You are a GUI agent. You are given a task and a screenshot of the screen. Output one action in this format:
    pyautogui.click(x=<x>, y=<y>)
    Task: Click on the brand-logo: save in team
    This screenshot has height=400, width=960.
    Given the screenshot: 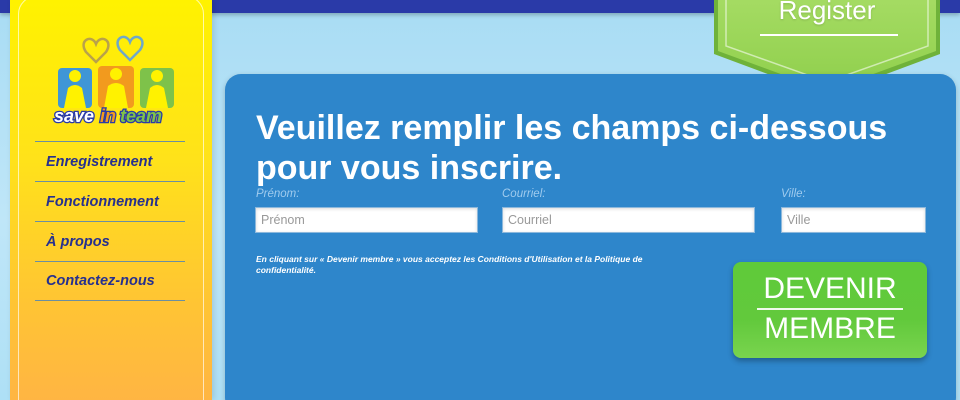 What is the action you would take?
    pyautogui.click(x=117, y=78)
    